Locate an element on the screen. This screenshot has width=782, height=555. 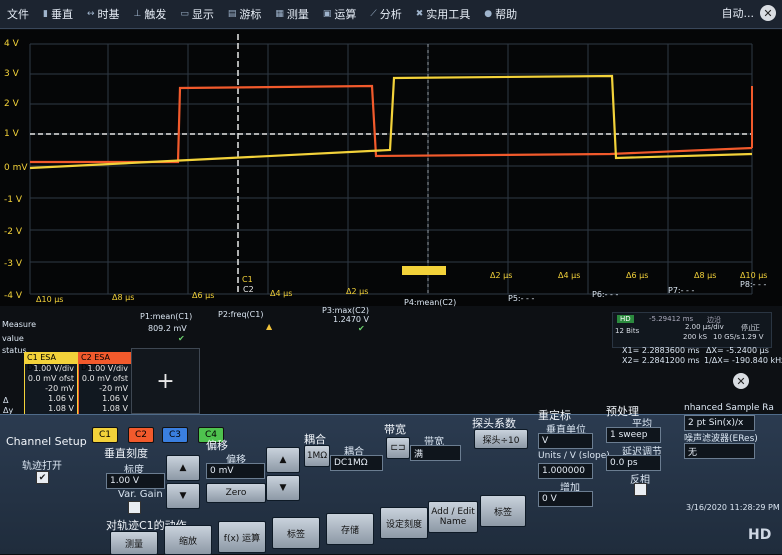
invert-checkbox is located at coordinates (640, 489).